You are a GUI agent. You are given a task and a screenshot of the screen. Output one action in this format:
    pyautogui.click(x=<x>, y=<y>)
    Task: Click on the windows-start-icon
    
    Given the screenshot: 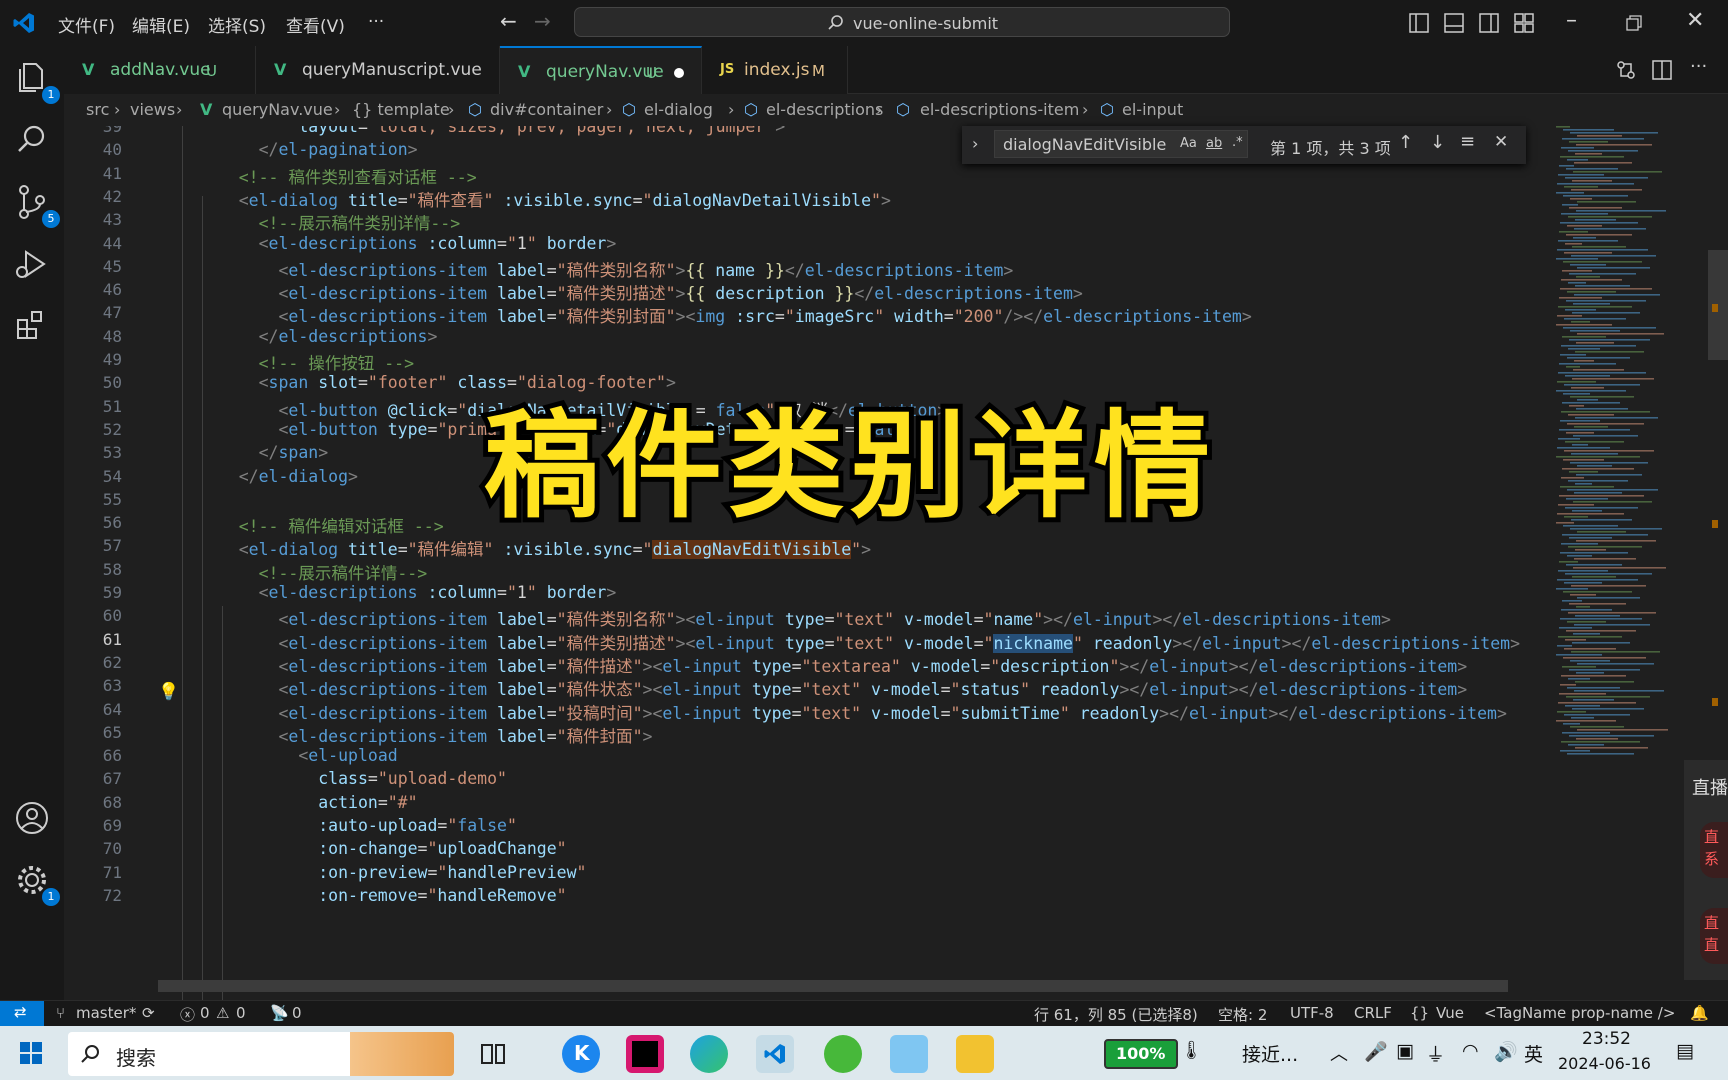 What is the action you would take?
    pyautogui.click(x=31, y=1053)
    